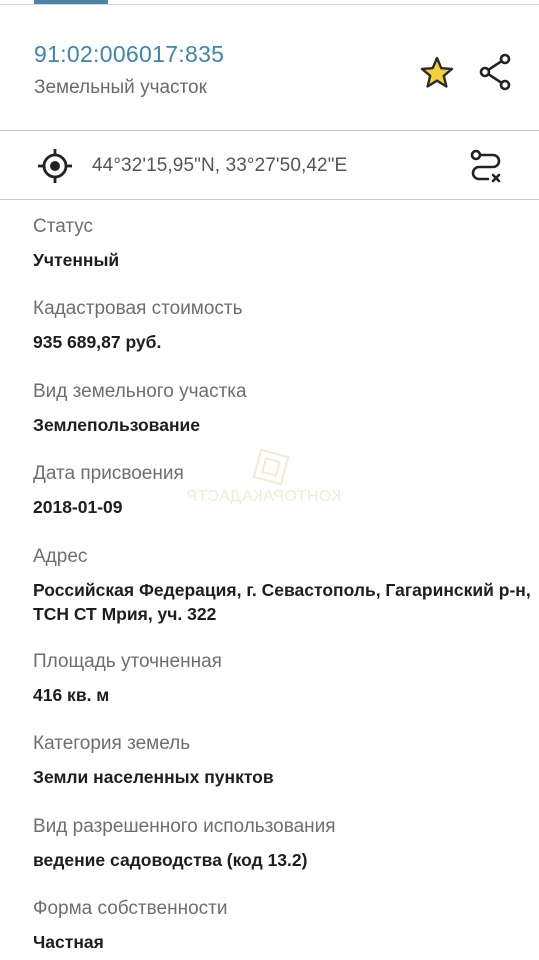 This screenshot has width=539, height=960. Describe the element at coordinates (170, 860) in the screenshot. I see `field-value-permitted-use: ведение садоводства (код 13.2)` at that location.